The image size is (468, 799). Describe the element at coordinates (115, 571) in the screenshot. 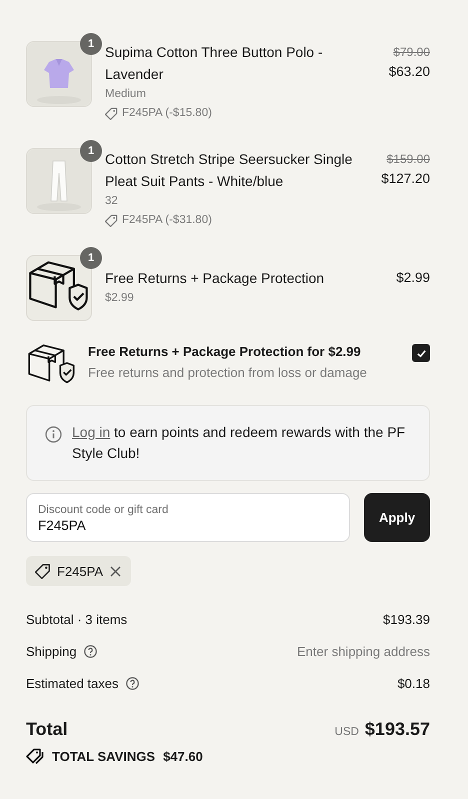

I see `close-icon` at that location.